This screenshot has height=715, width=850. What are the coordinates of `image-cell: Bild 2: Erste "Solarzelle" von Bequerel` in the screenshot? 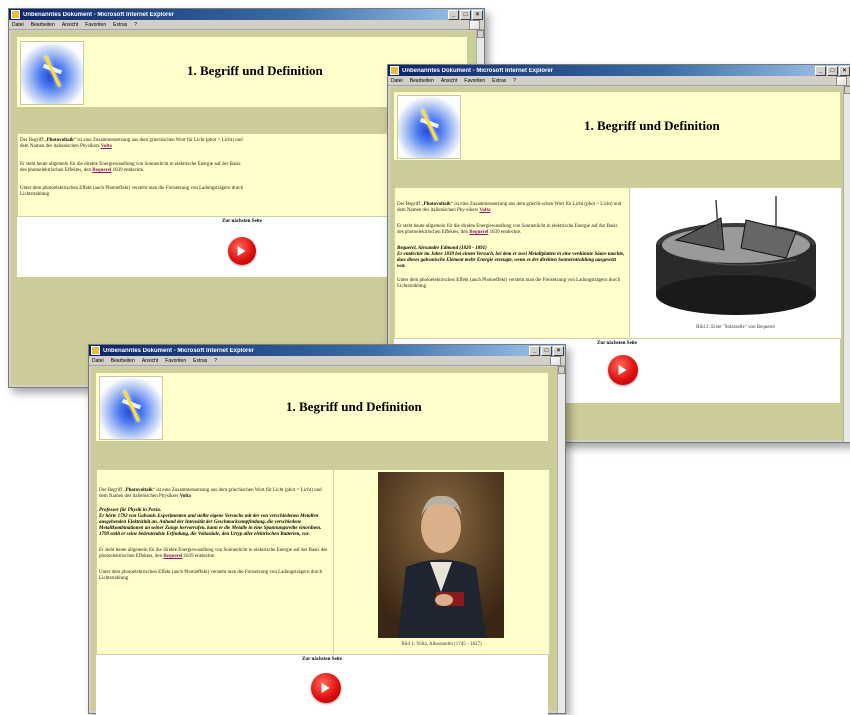 It's located at (735, 262).